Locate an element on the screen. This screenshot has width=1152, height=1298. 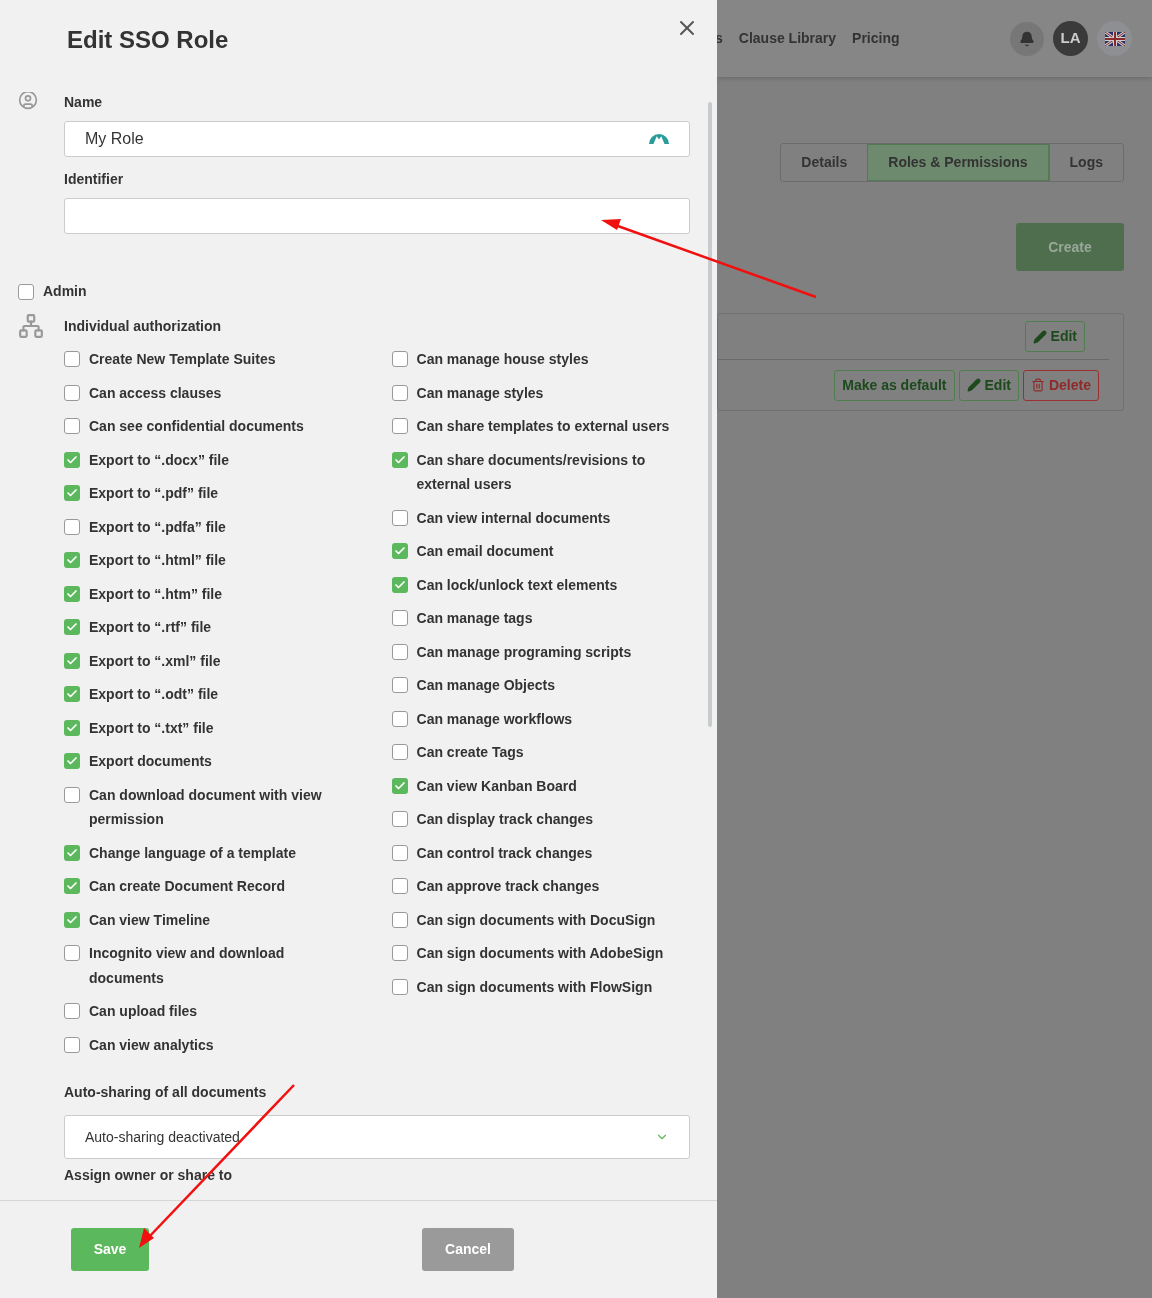
hierarchy-icon is located at coordinates (31, 326).